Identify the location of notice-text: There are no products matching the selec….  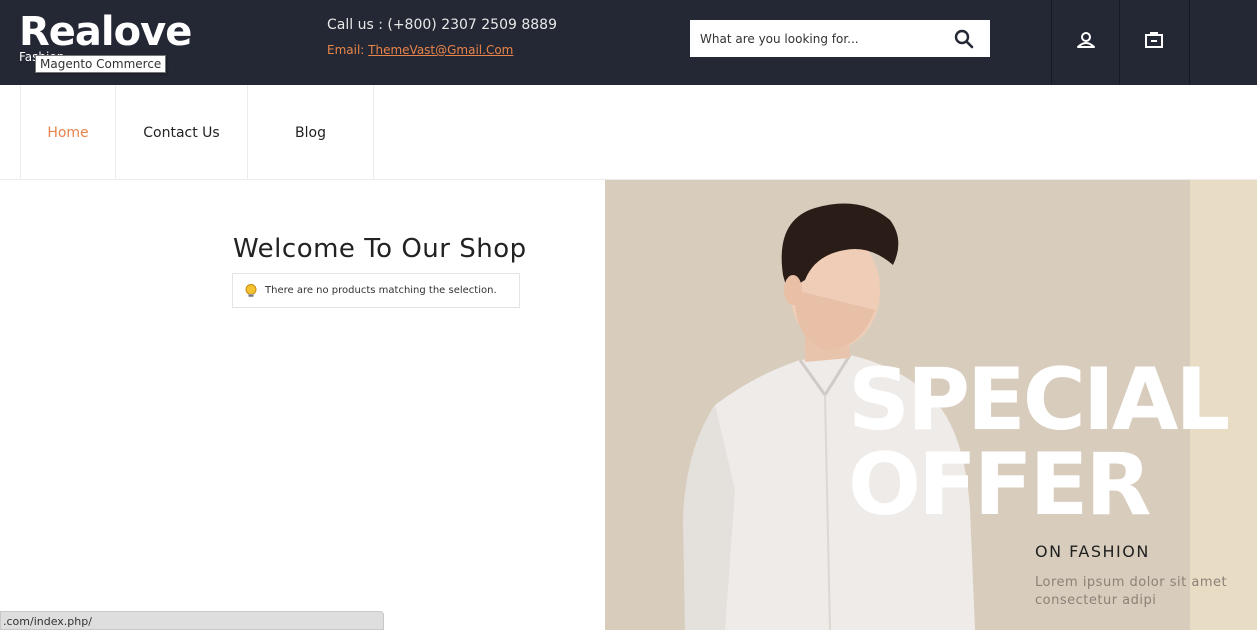
(381, 290).